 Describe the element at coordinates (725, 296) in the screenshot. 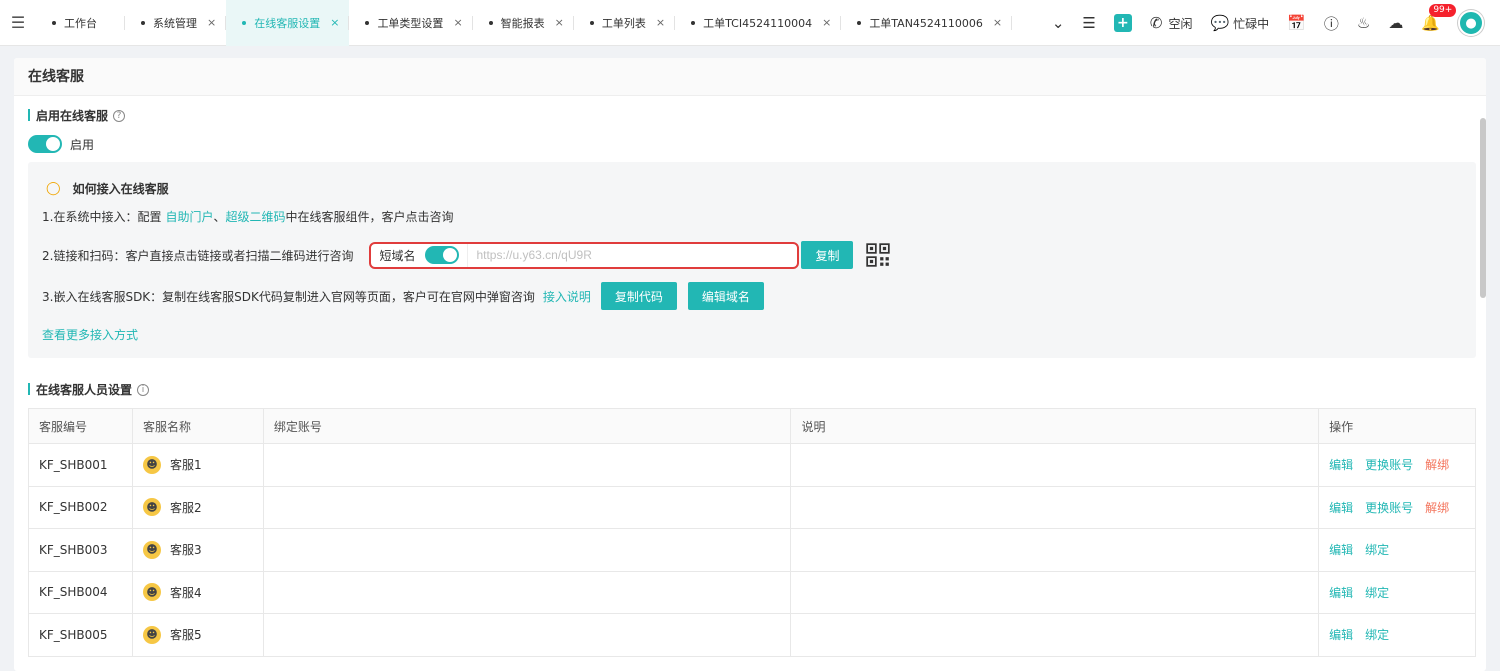

I see `edit-domain-button: 编辑域名` at that location.